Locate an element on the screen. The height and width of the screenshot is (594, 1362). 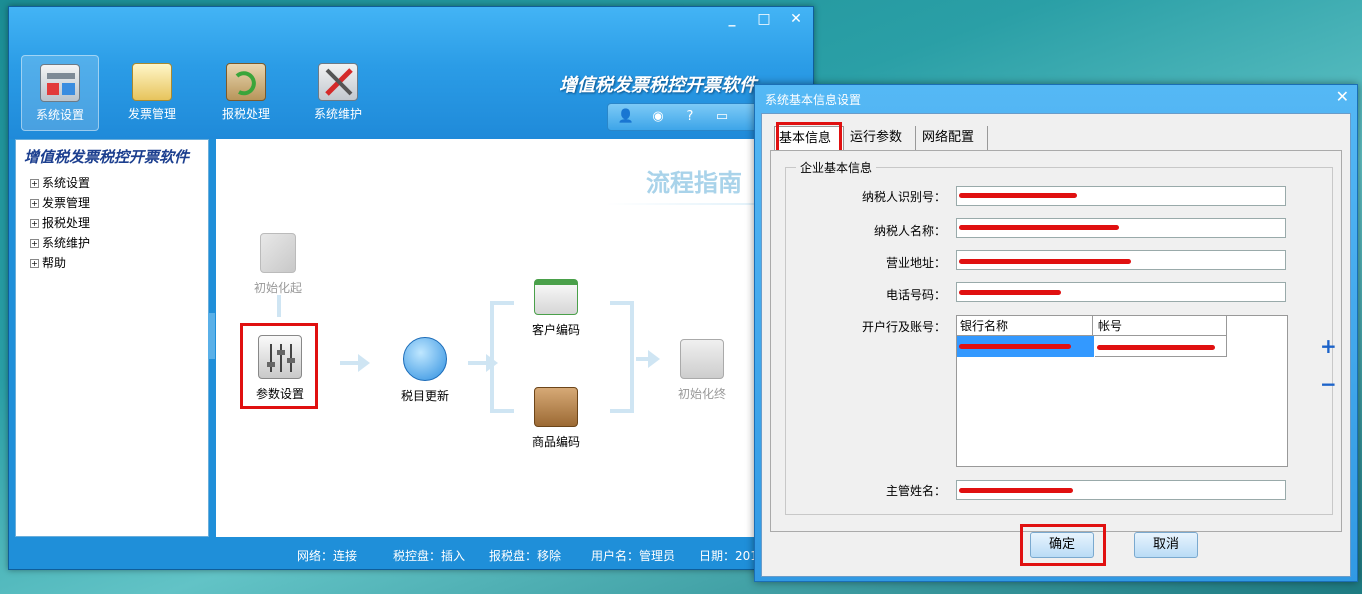
toolbar-tax-report: 报税处理 is located at coordinates (246, 93).